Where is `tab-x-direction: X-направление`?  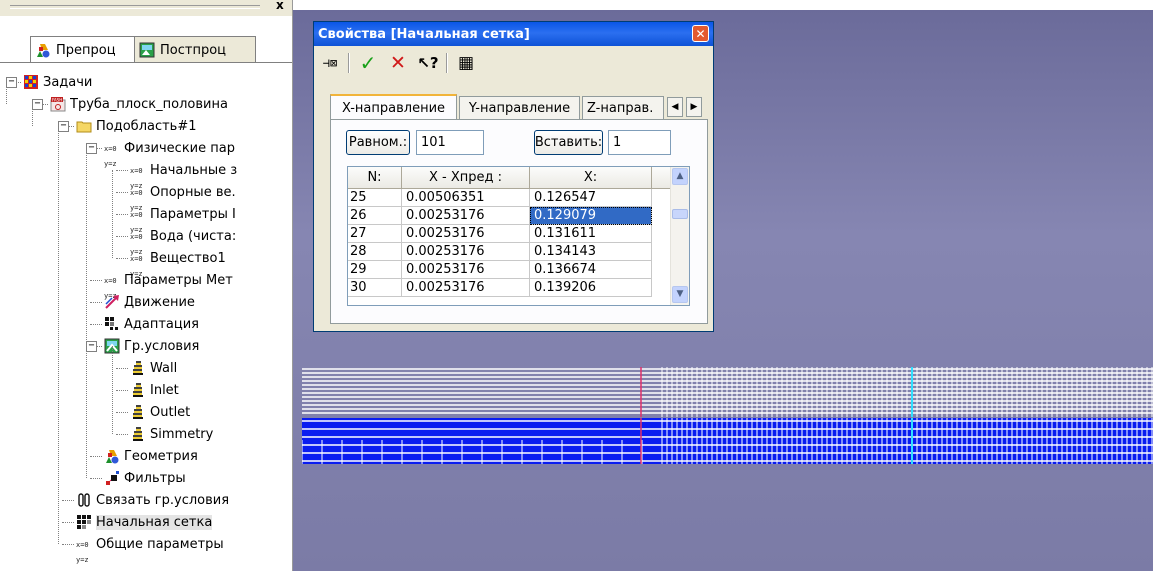
tab-x-direction: X-направление is located at coordinates (393, 107).